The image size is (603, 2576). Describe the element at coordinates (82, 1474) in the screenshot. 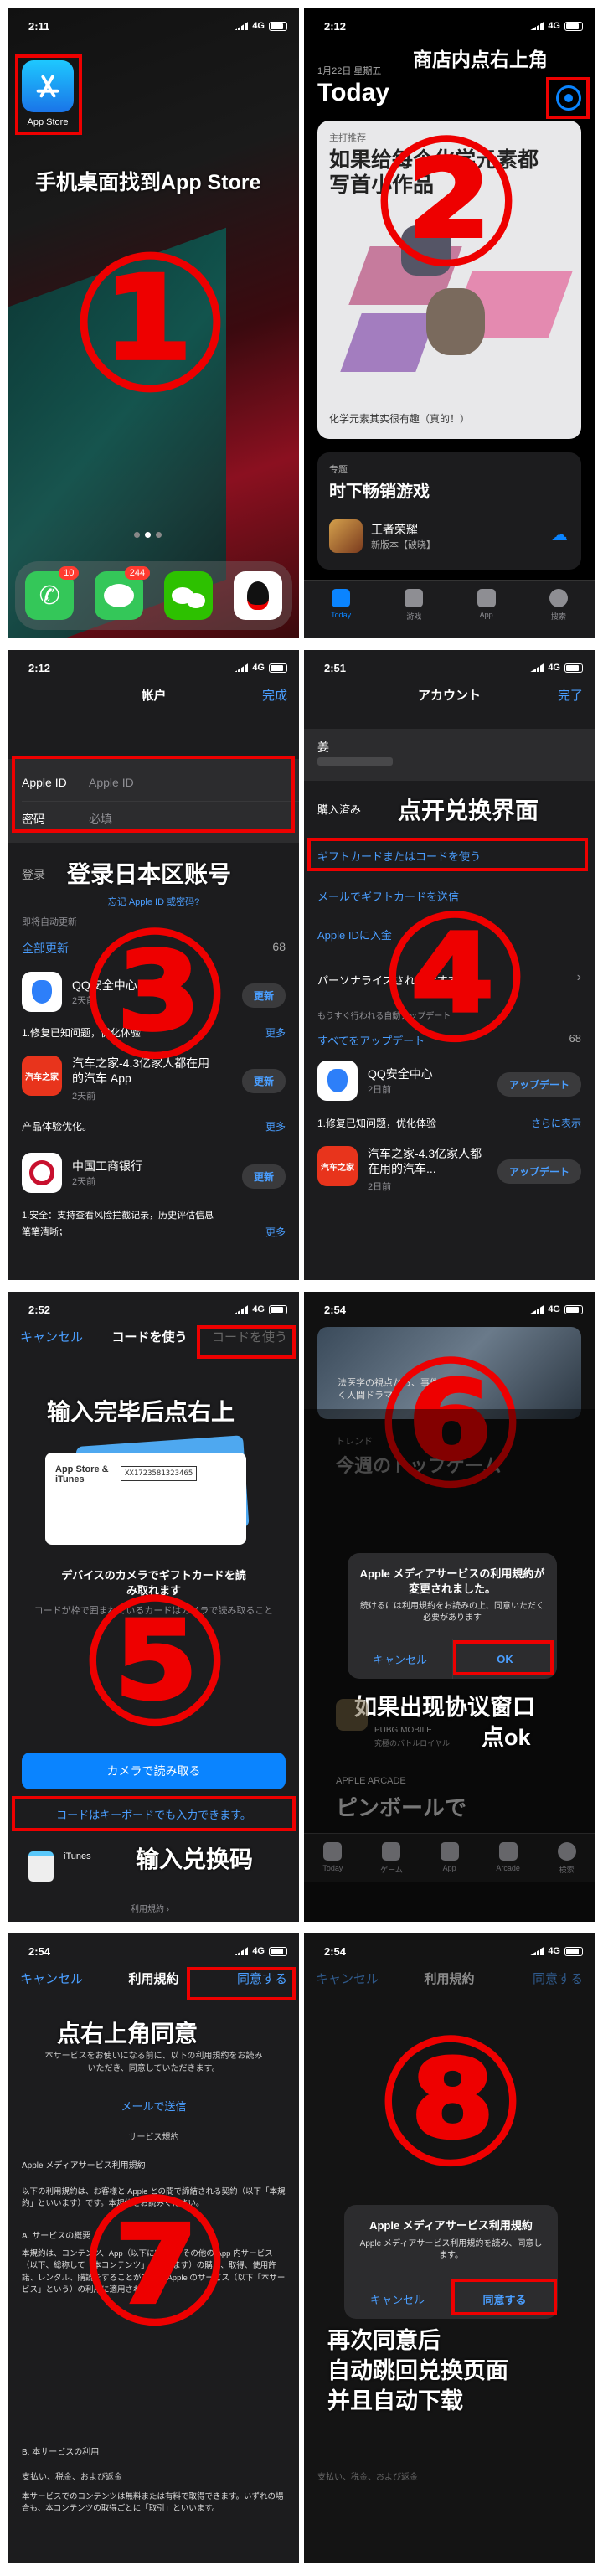

I see `card-brand: App Store & iTunes` at that location.